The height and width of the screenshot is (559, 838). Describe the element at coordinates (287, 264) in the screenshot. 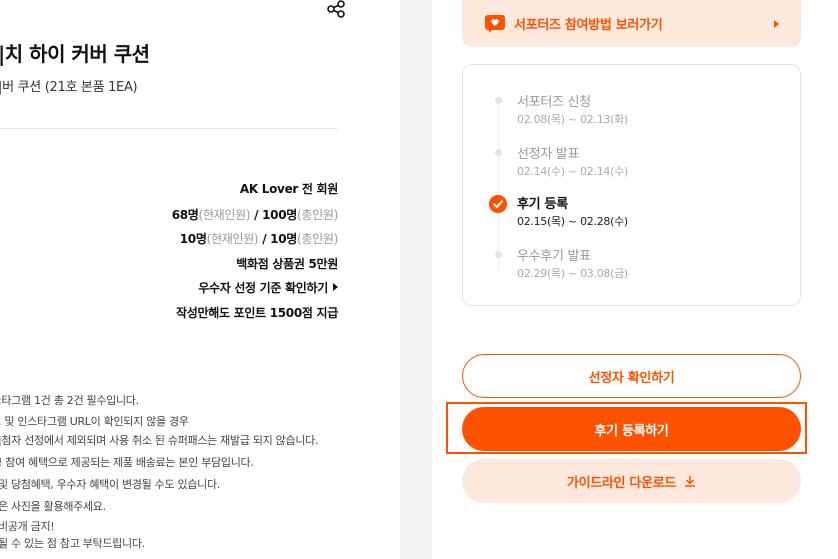

I see `info-reward: 백화점 상품권 5만원` at that location.